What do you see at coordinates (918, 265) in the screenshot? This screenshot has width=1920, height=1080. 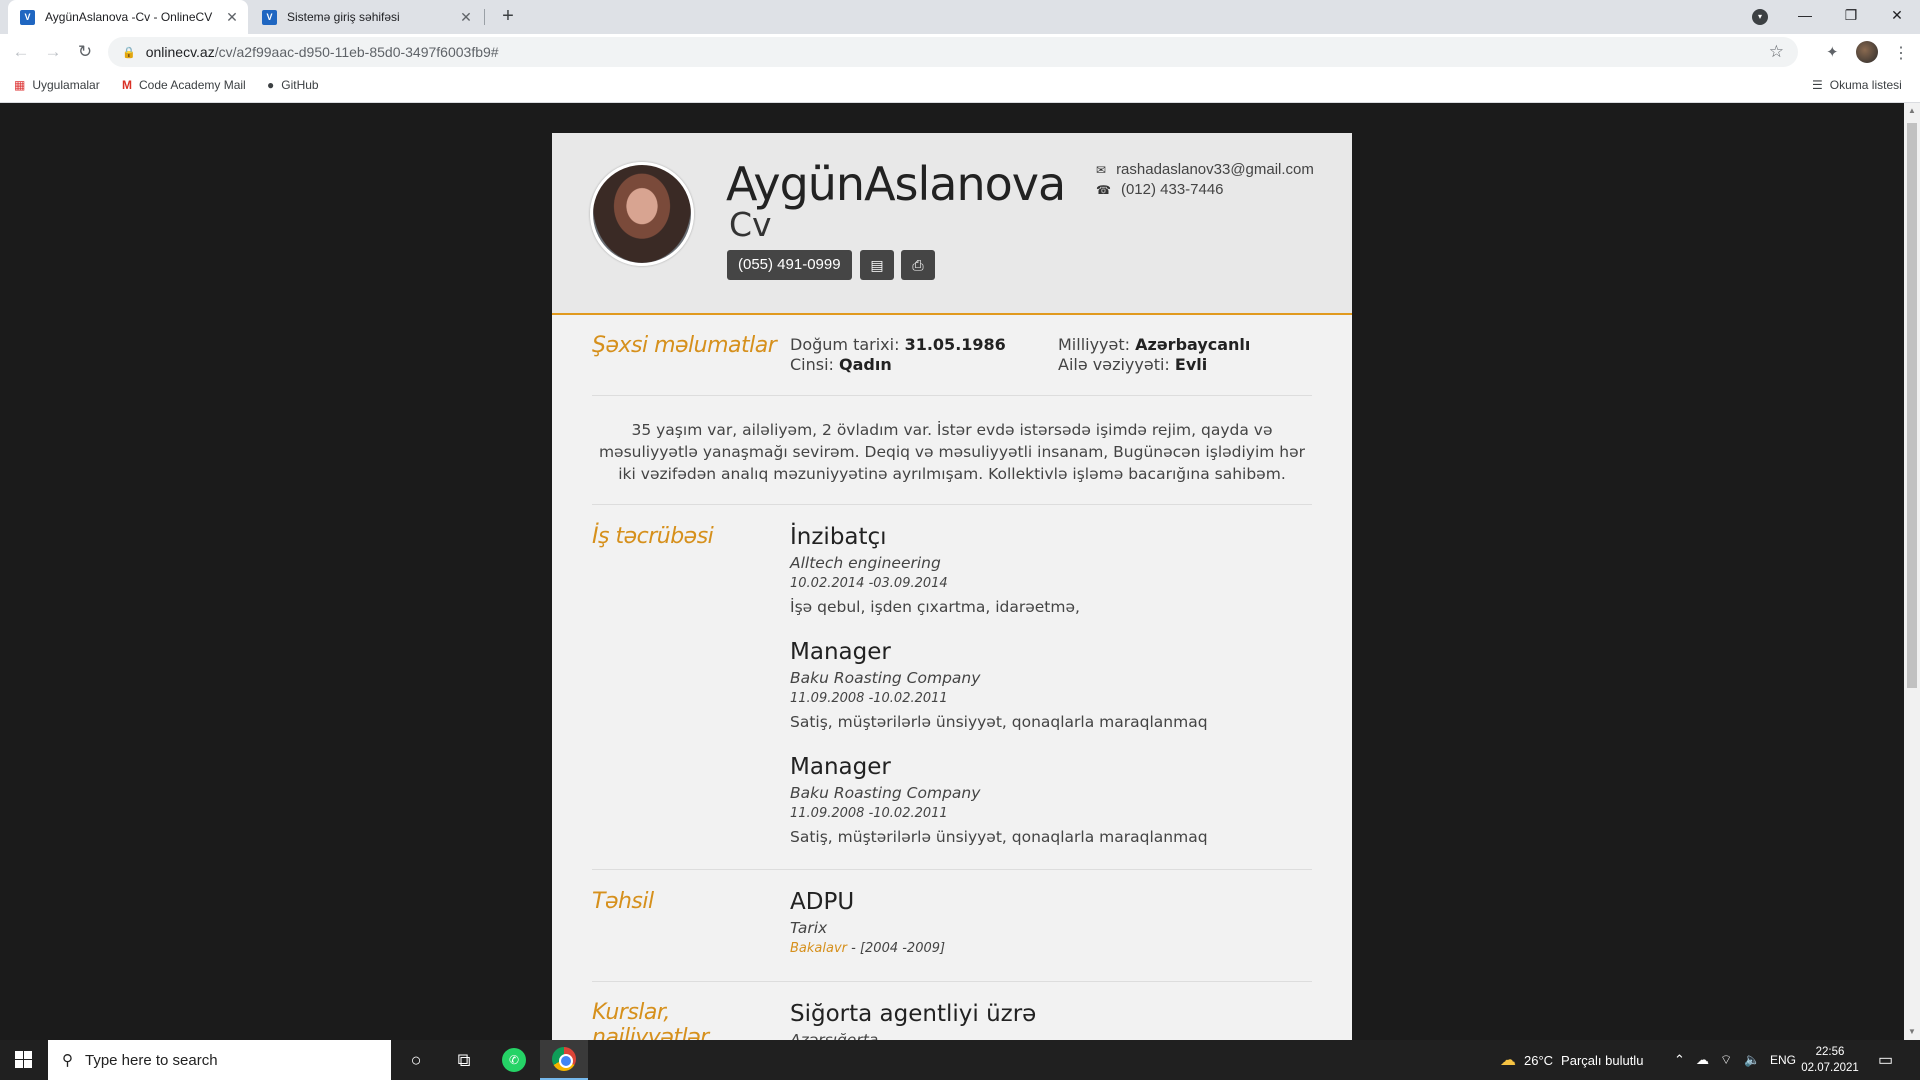 I see `print-button: ⎙` at bounding box center [918, 265].